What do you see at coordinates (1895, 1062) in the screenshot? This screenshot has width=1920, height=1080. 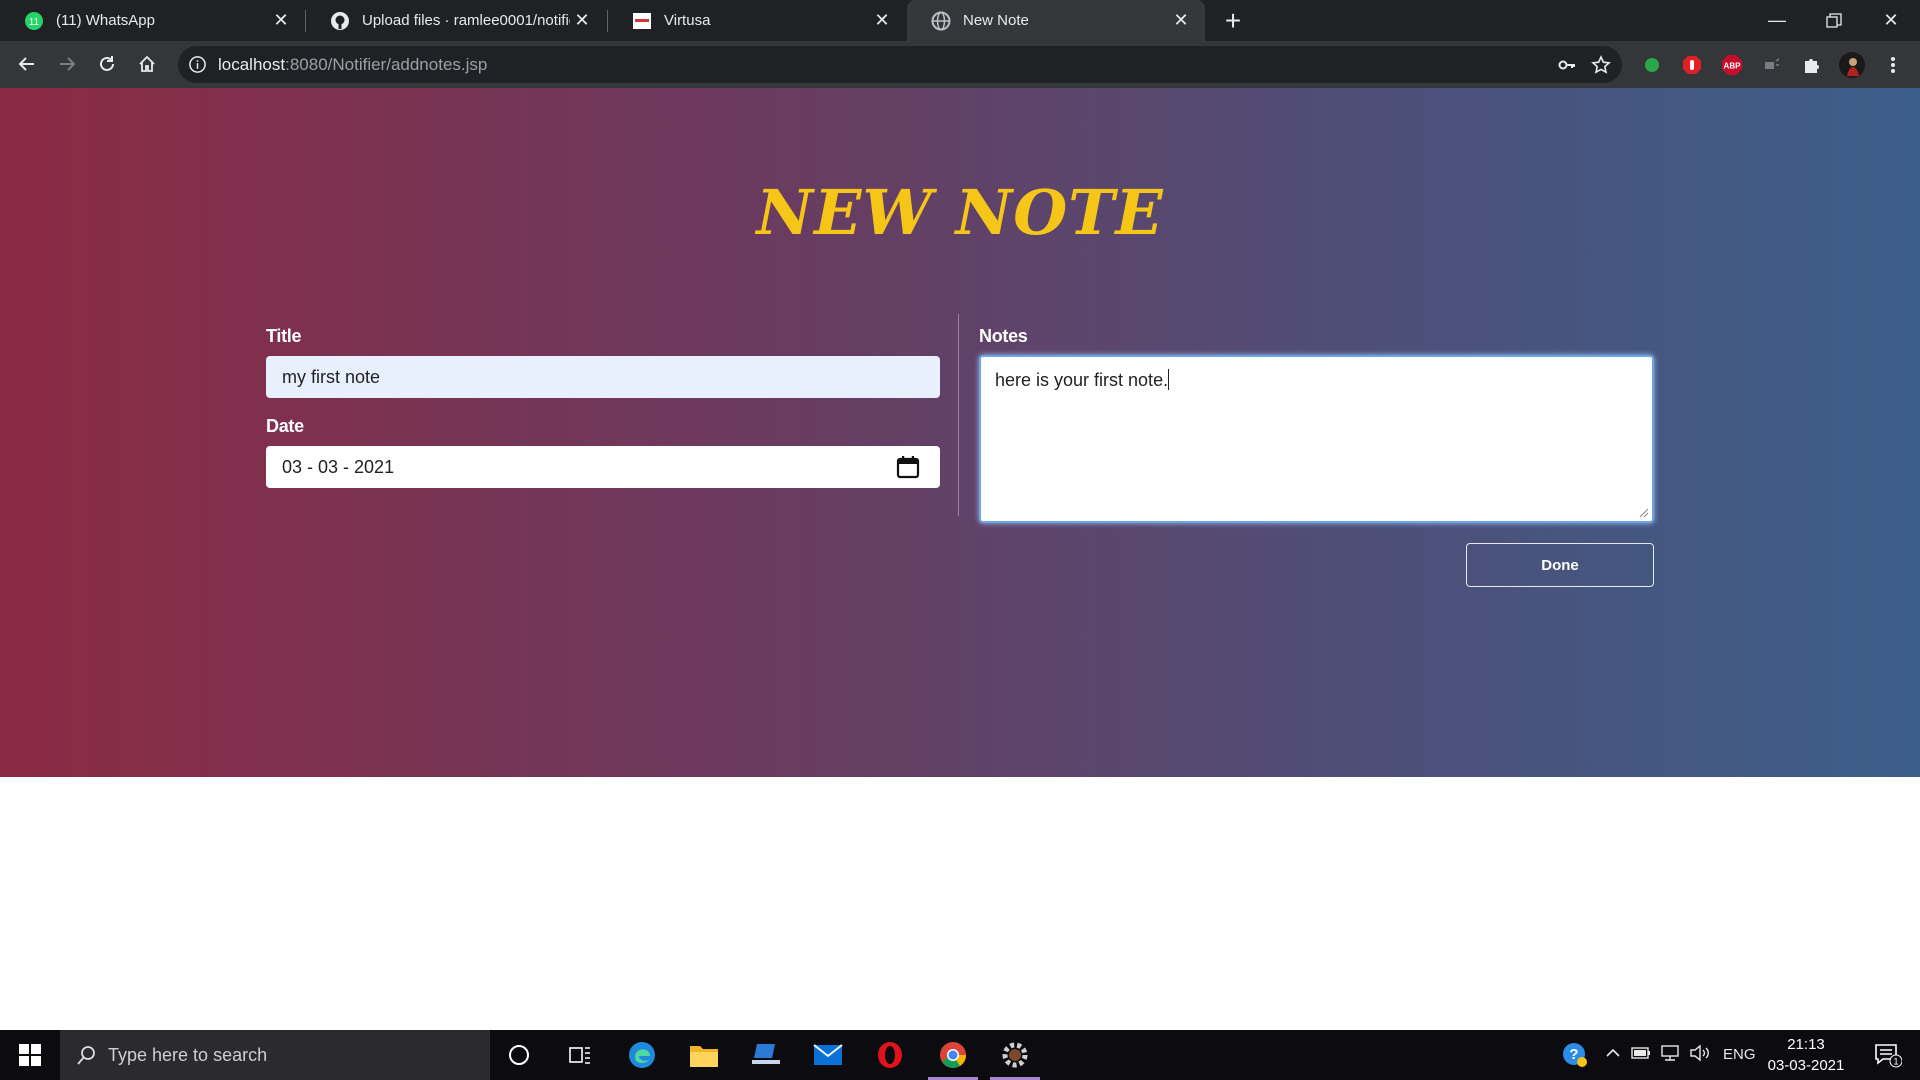 I see `svg-text: 1` at bounding box center [1895, 1062].